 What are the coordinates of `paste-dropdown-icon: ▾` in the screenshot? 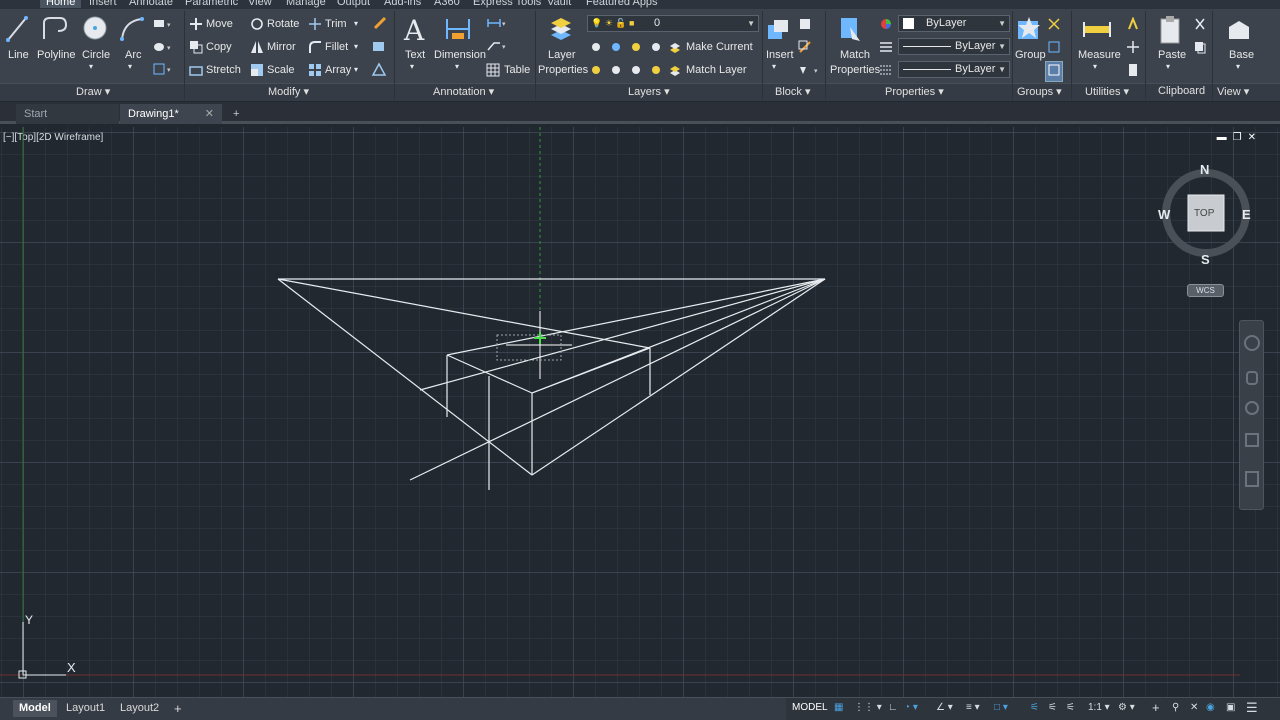 It's located at (1168, 66).